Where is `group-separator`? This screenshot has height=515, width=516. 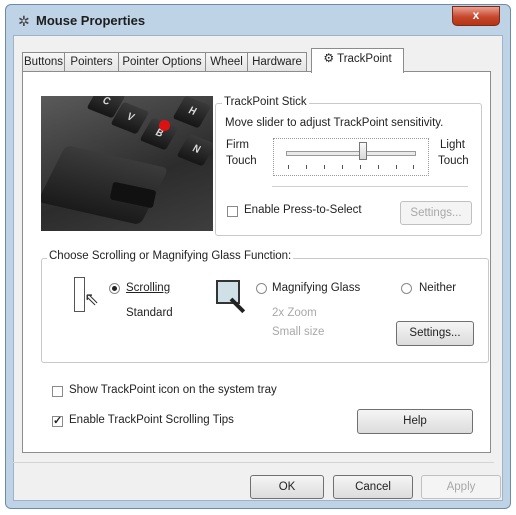 group-separator is located at coordinates (370, 186).